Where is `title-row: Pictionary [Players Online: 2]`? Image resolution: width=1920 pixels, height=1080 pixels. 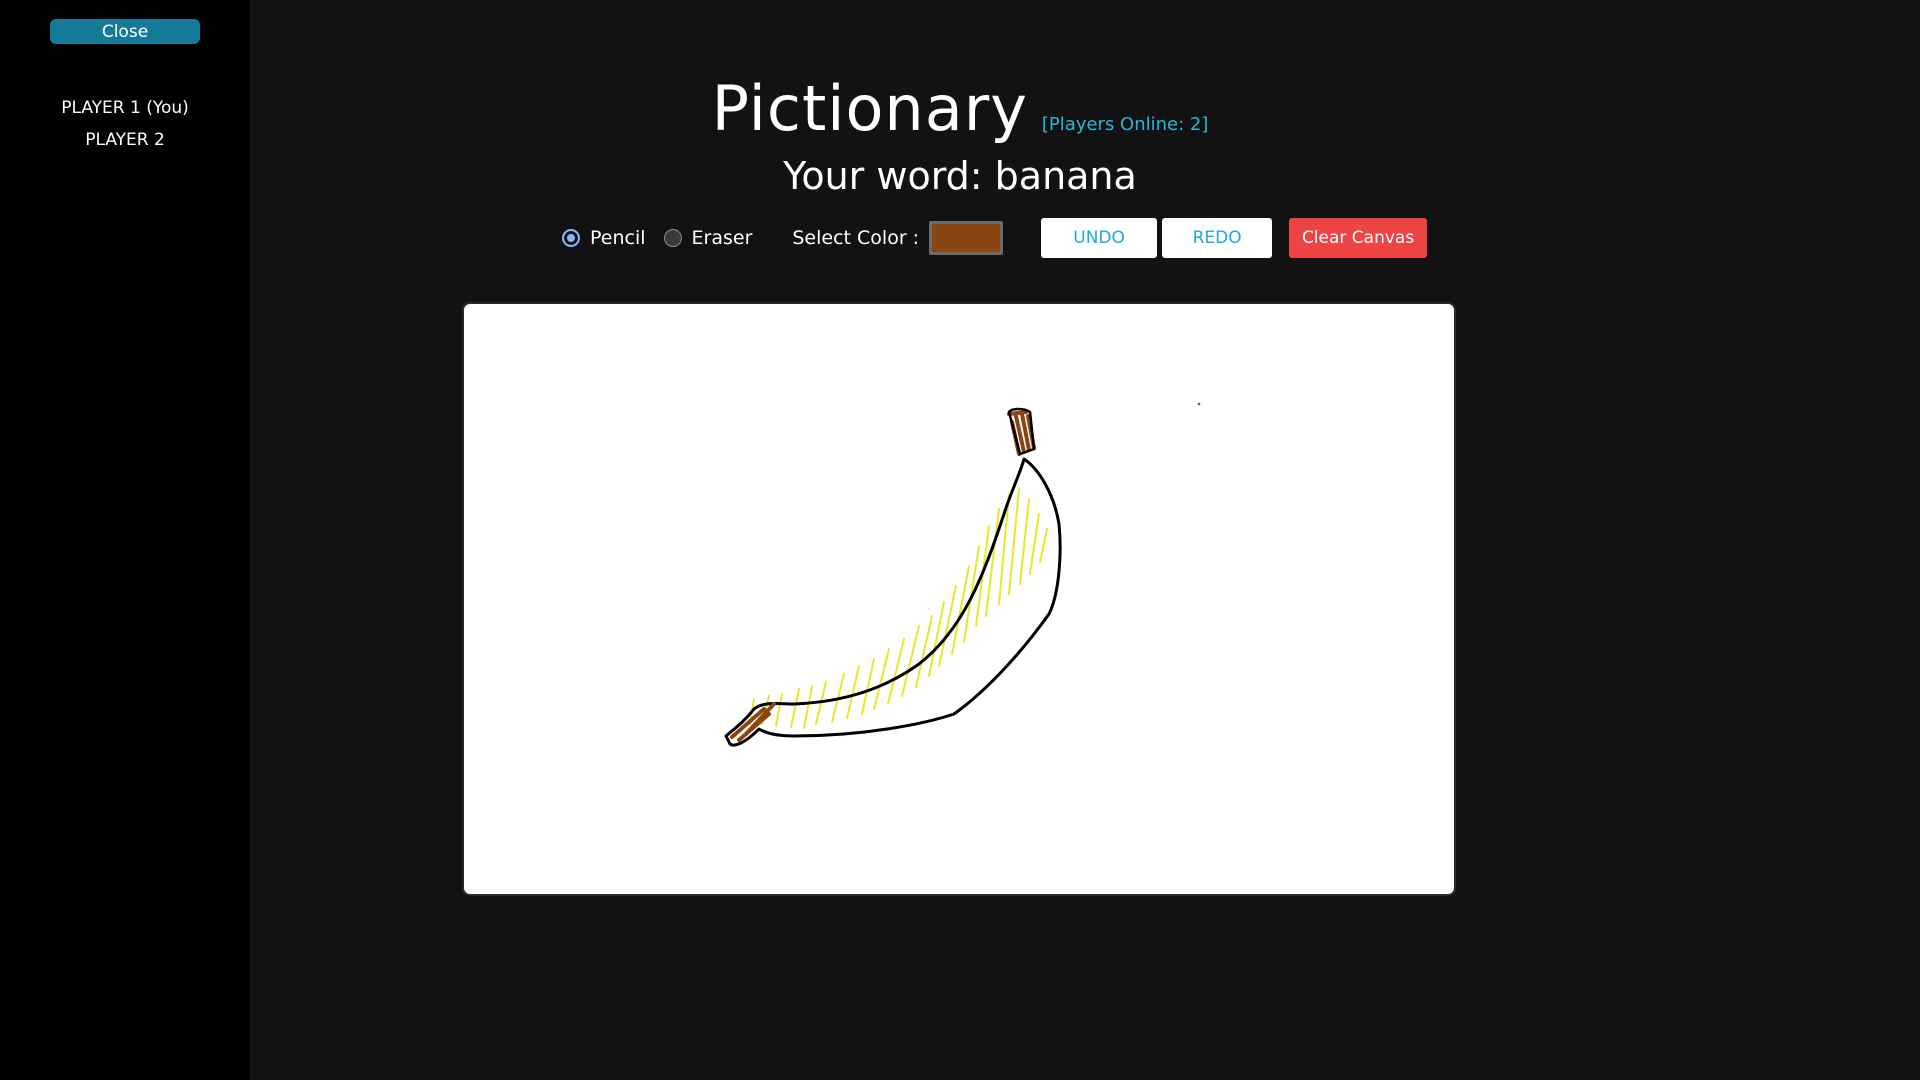 title-row: Pictionary [Players Online: 2] is located at coordinates (960, 108).